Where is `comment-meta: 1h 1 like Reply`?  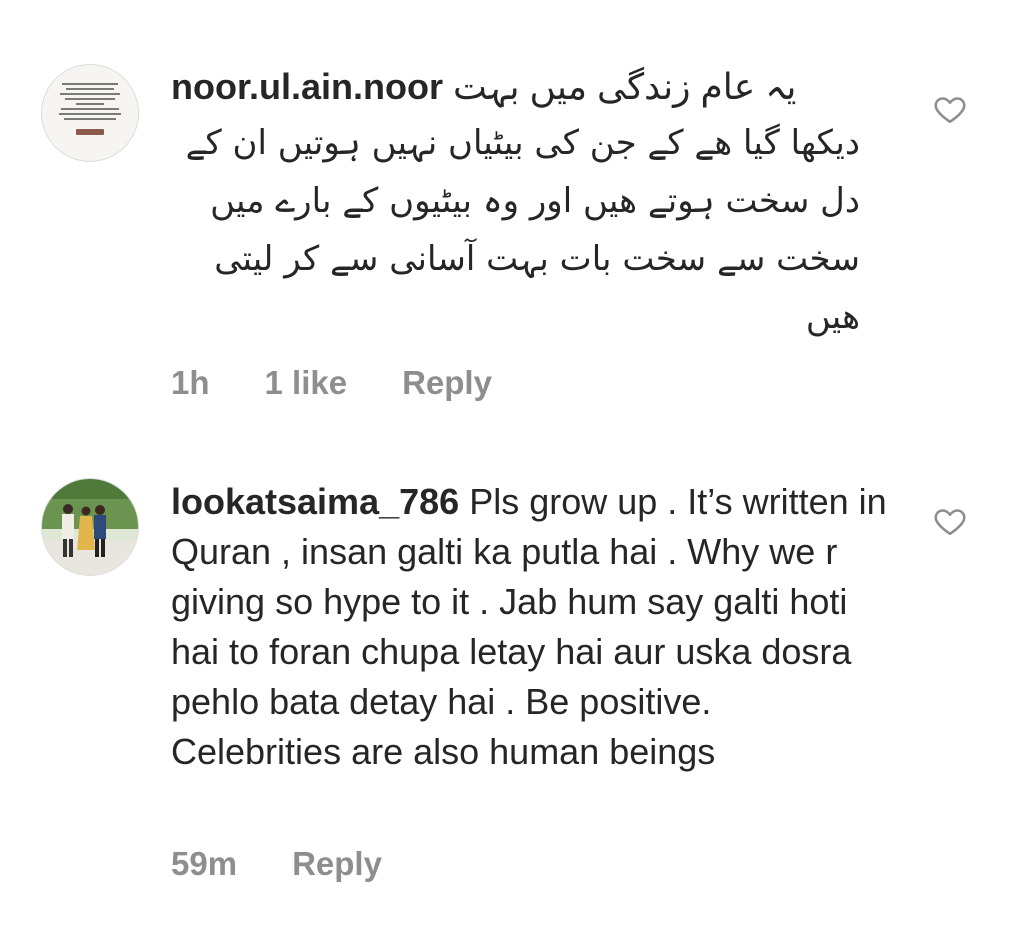
comment-meta: 1h 1 like Reply is located at coordinates (331, 383).